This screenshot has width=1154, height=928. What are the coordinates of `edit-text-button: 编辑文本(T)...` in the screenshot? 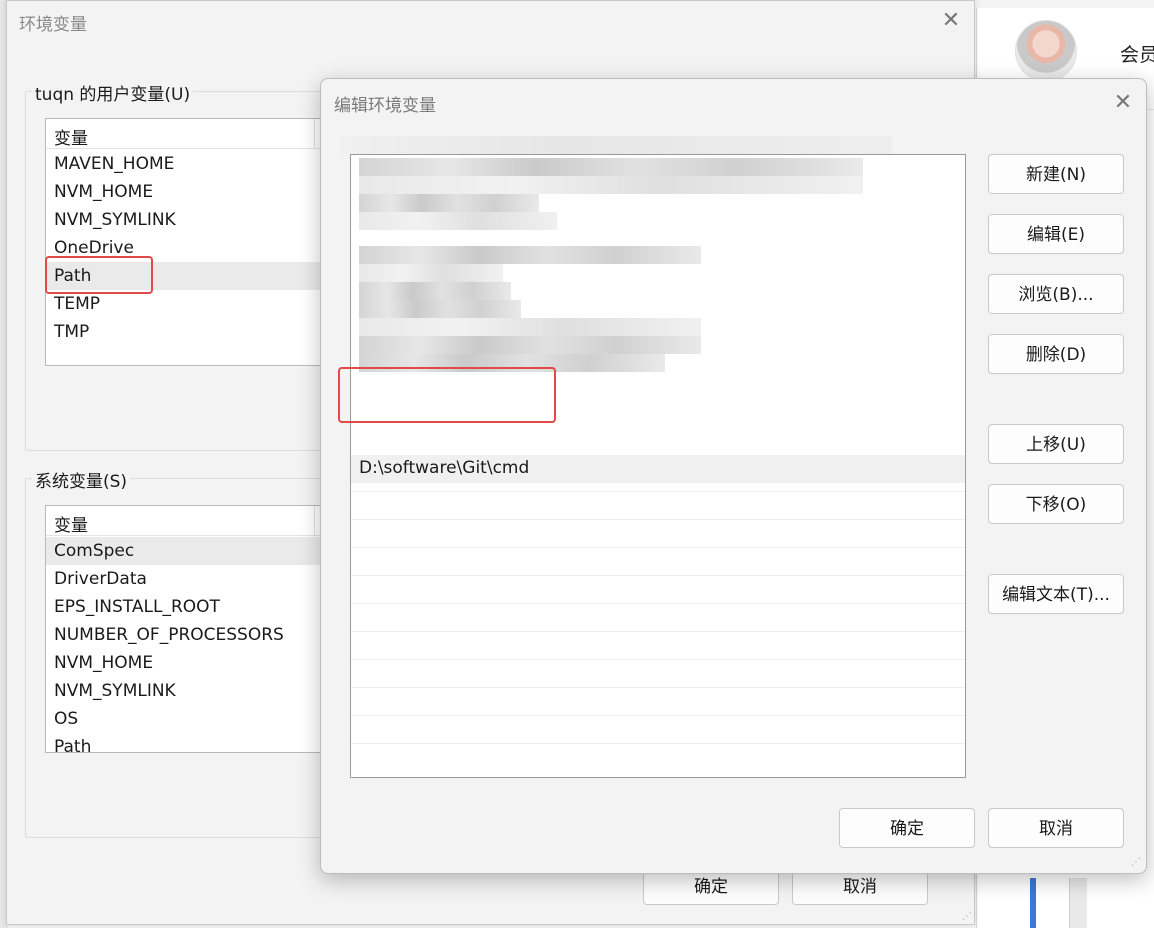 It's located at (1056, 594).